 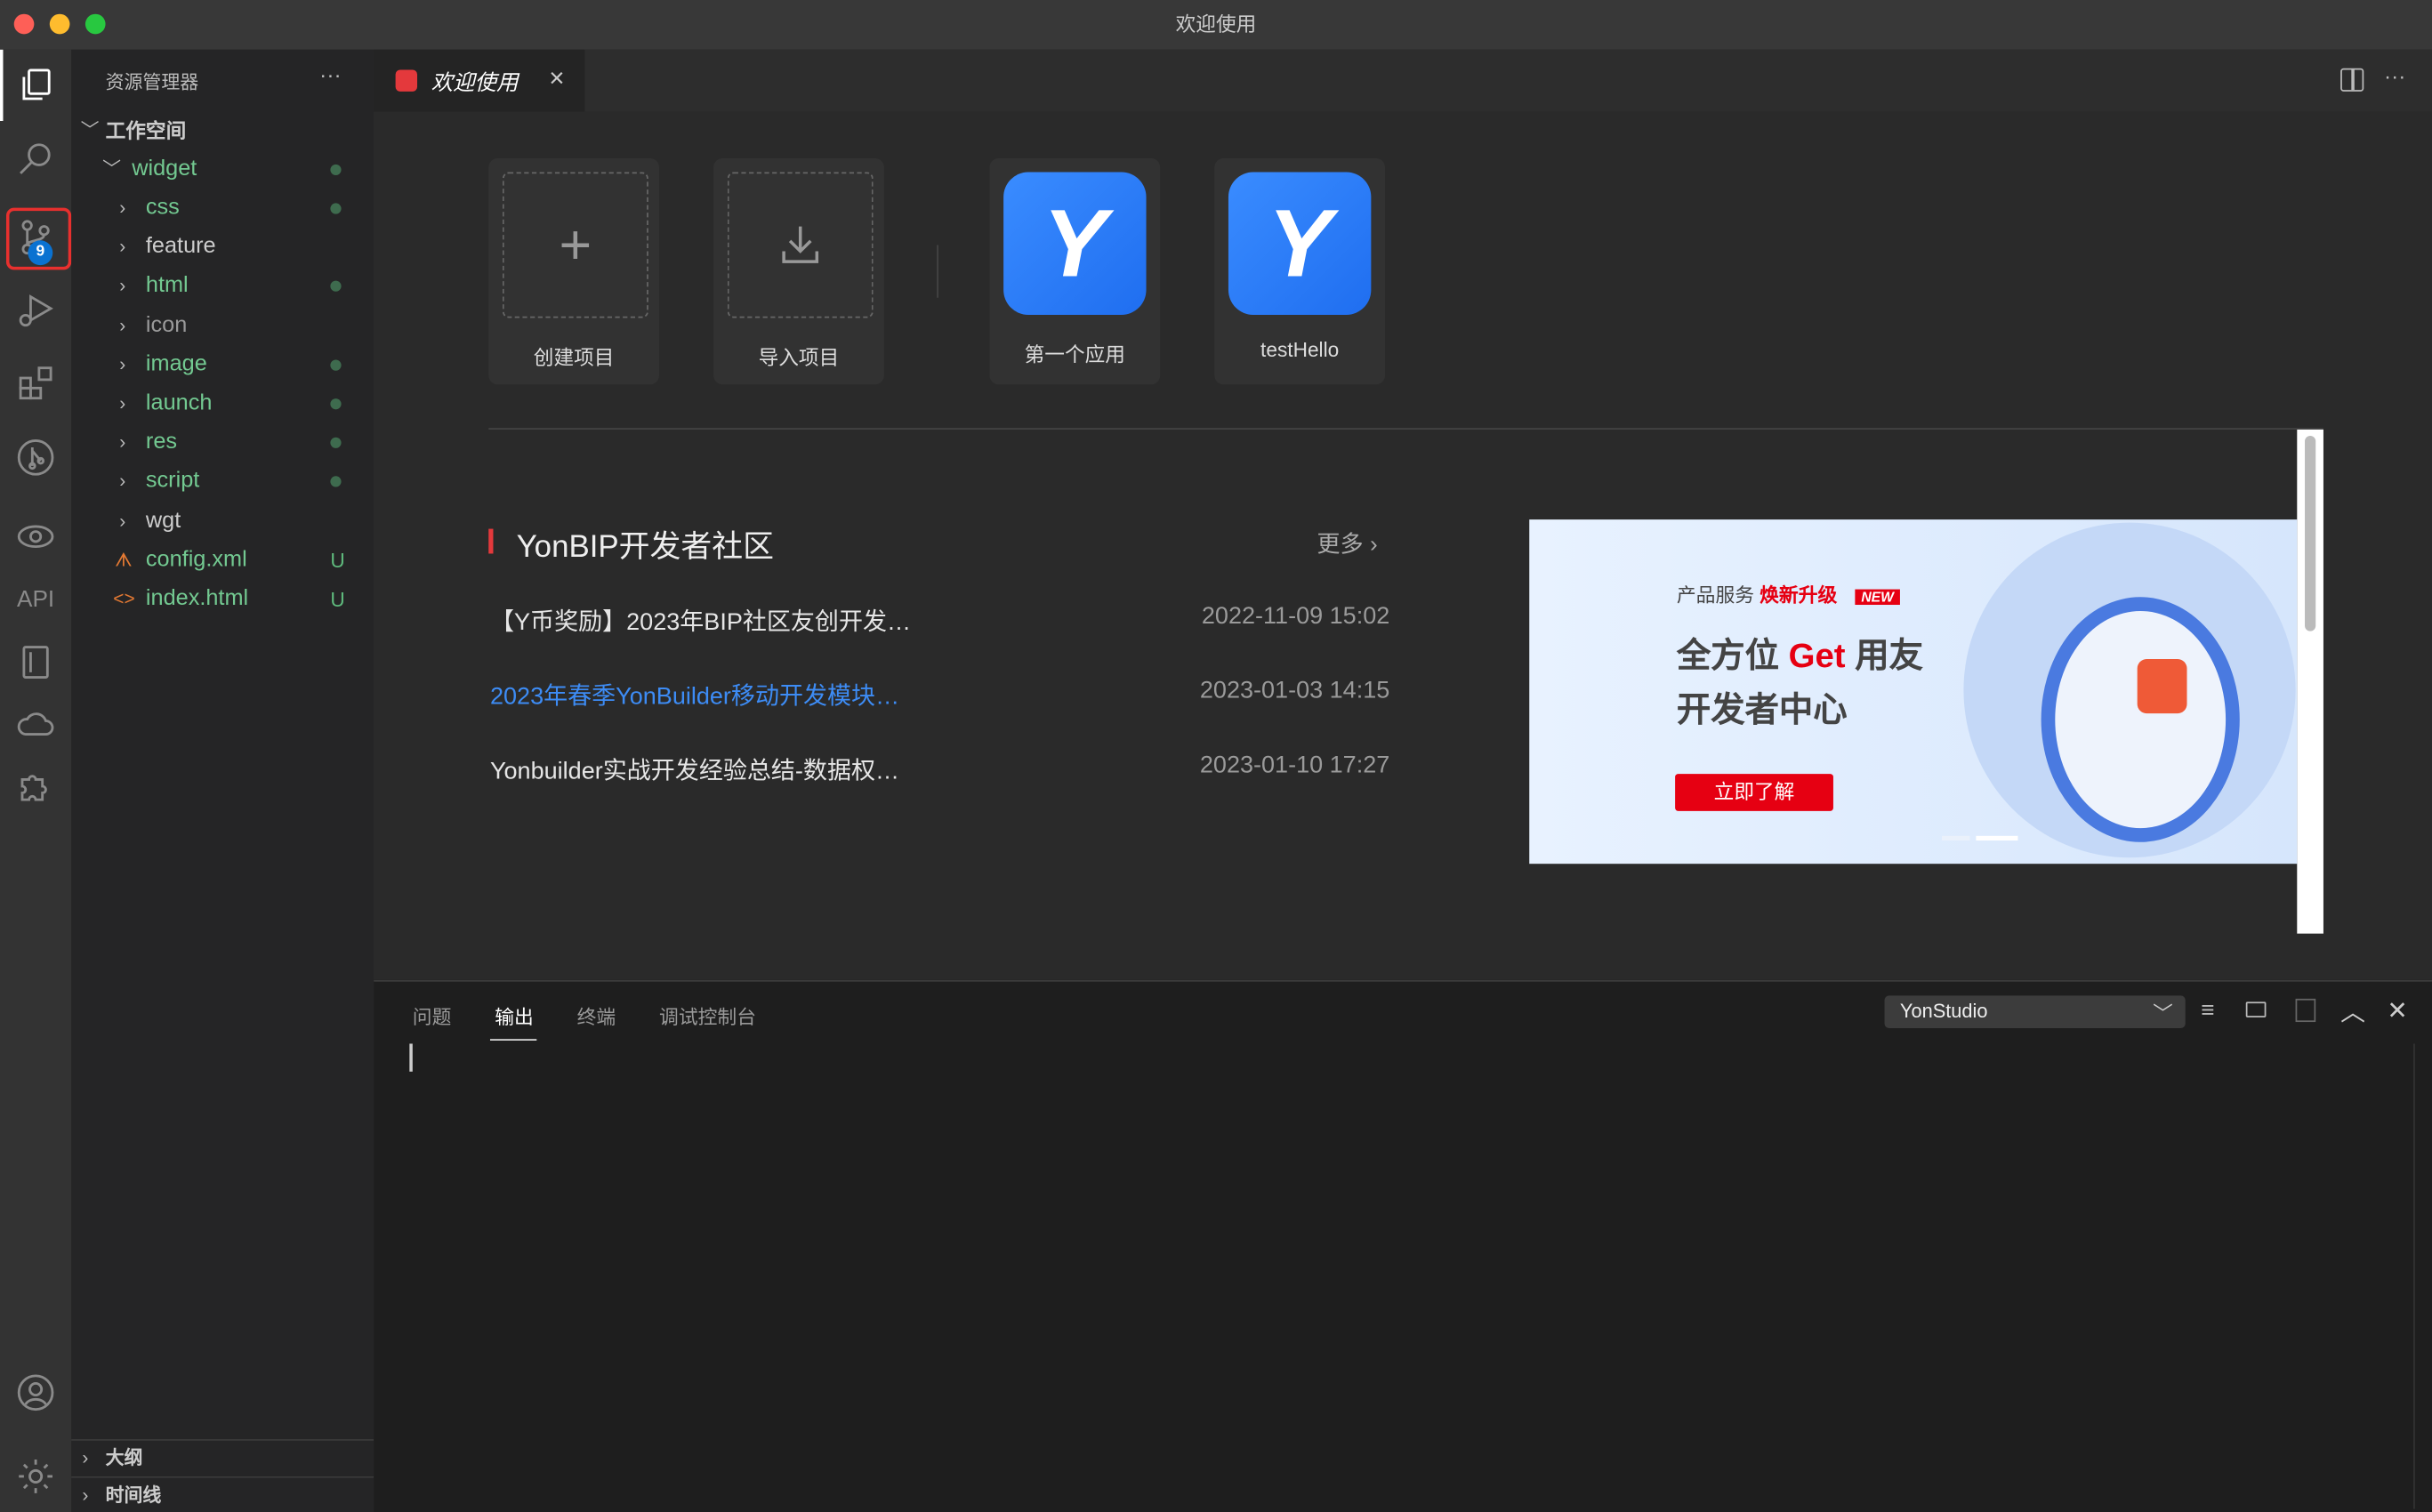 I want to click on tree-item-label: wgt, so click(x=163, y=521).